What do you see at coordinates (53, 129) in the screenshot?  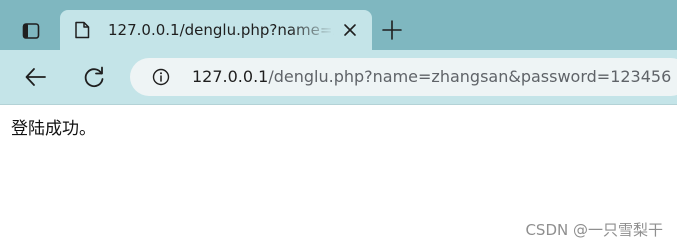 I see `login-success-message: 登陆成功。` at bounding box center [53, 129].